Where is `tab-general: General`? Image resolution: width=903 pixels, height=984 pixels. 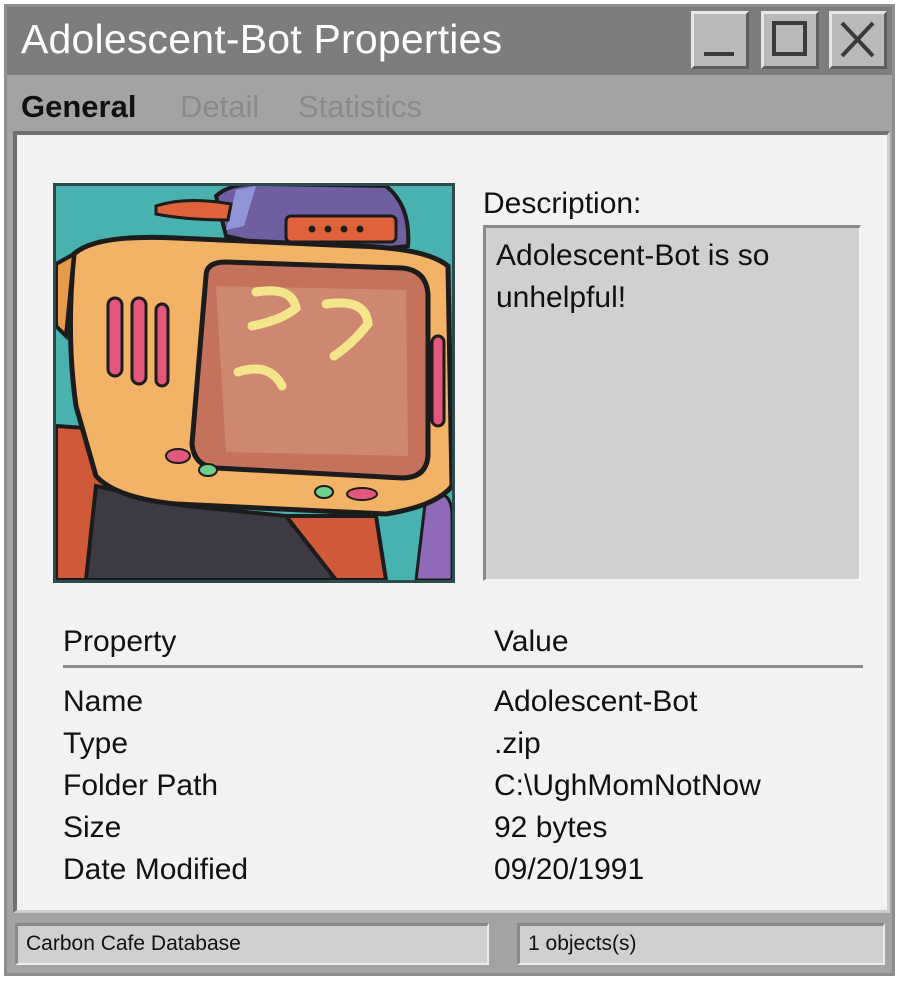
tab-general: General is located at coordinates (78, 107).